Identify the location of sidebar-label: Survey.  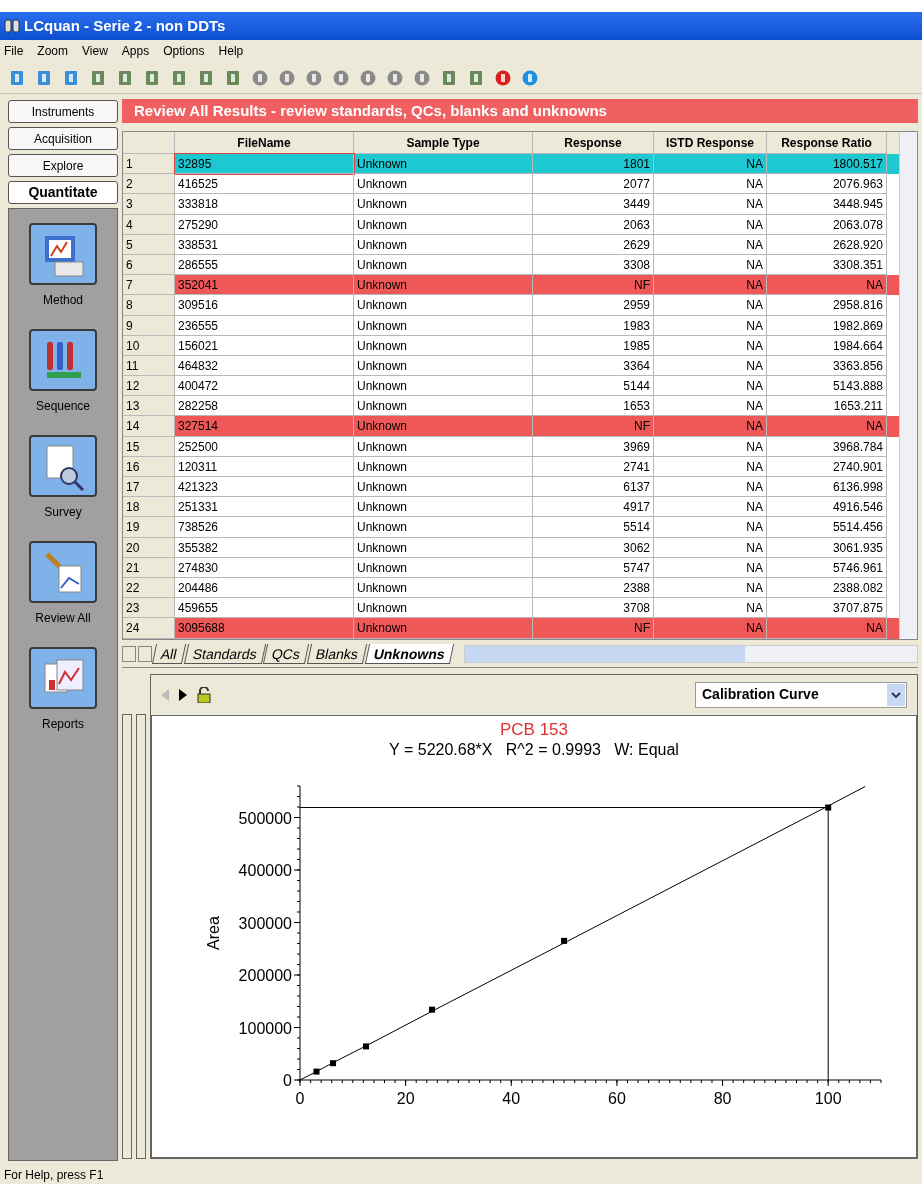
(63, 512).